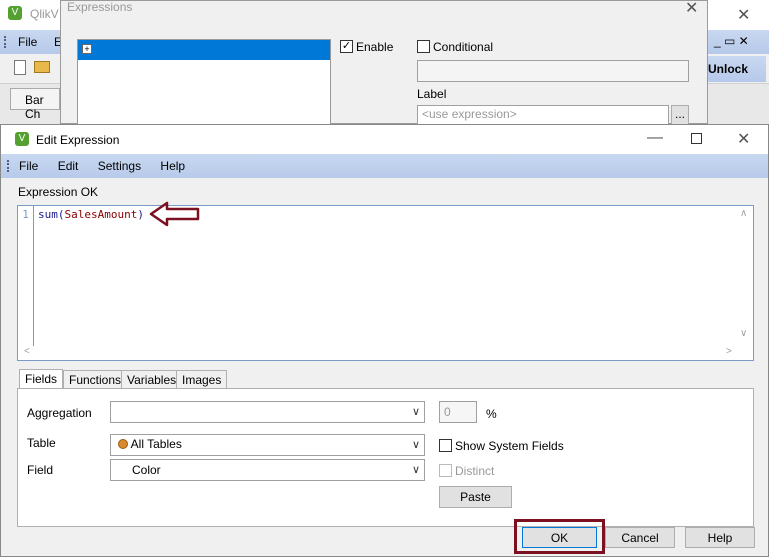 This screenshot has height=557, width=769. What do you see at coordinates (34, 107) in the screenshot?
I see `sheet-tab-label: Bar Ch` at bounding box center [34, 107].